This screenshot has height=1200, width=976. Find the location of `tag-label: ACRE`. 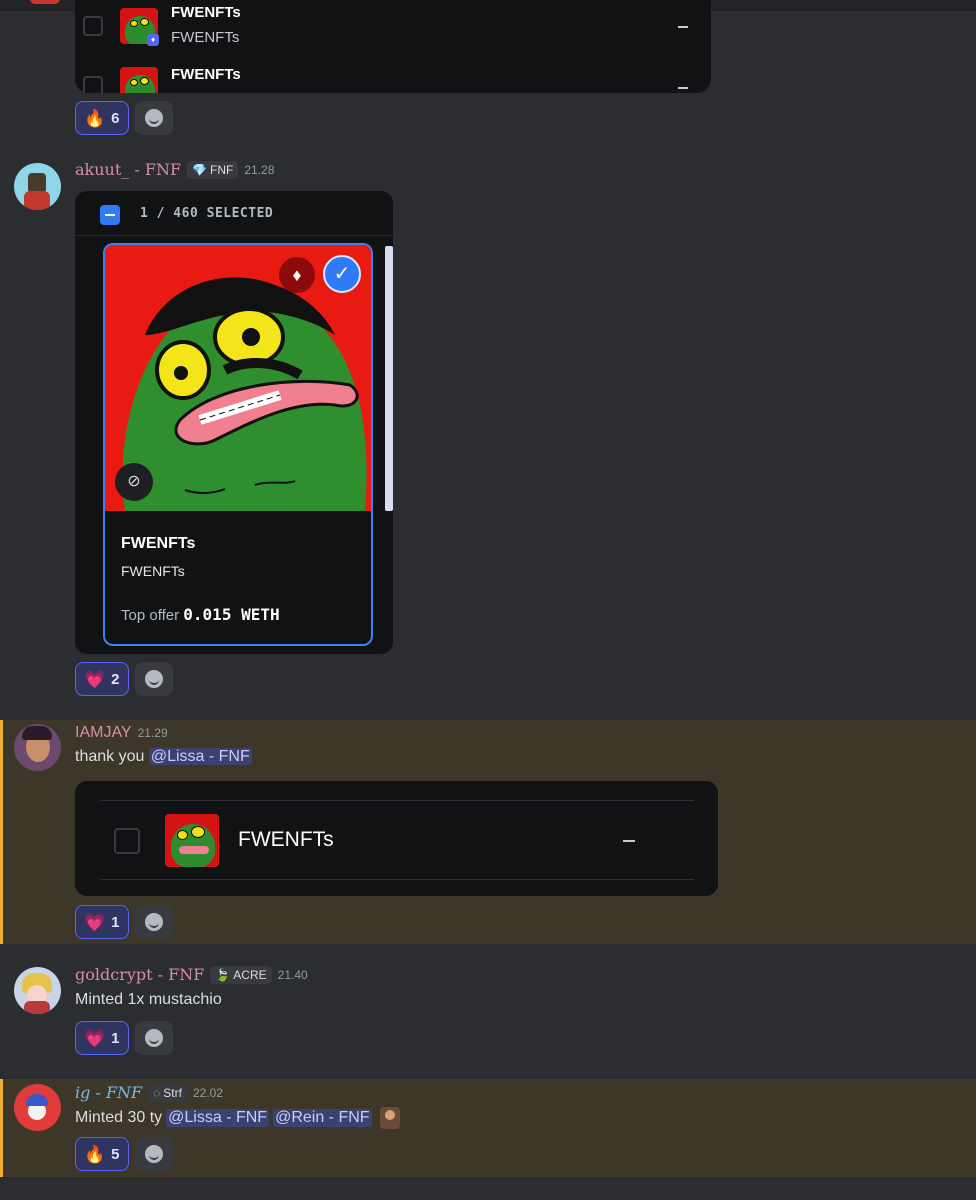

tag-label: ACRE is located at coordinates (250, 974).